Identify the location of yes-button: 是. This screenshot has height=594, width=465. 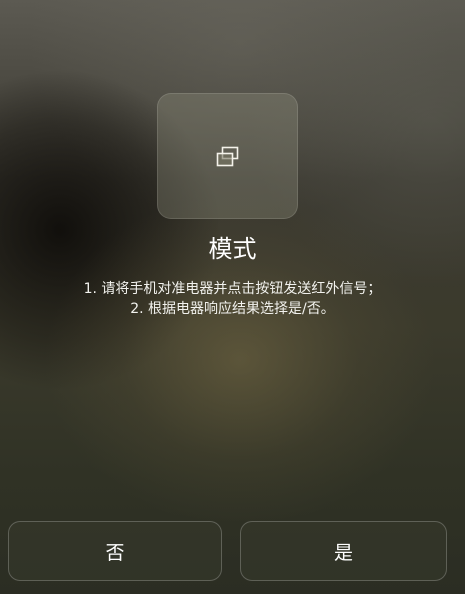
(343, 551).